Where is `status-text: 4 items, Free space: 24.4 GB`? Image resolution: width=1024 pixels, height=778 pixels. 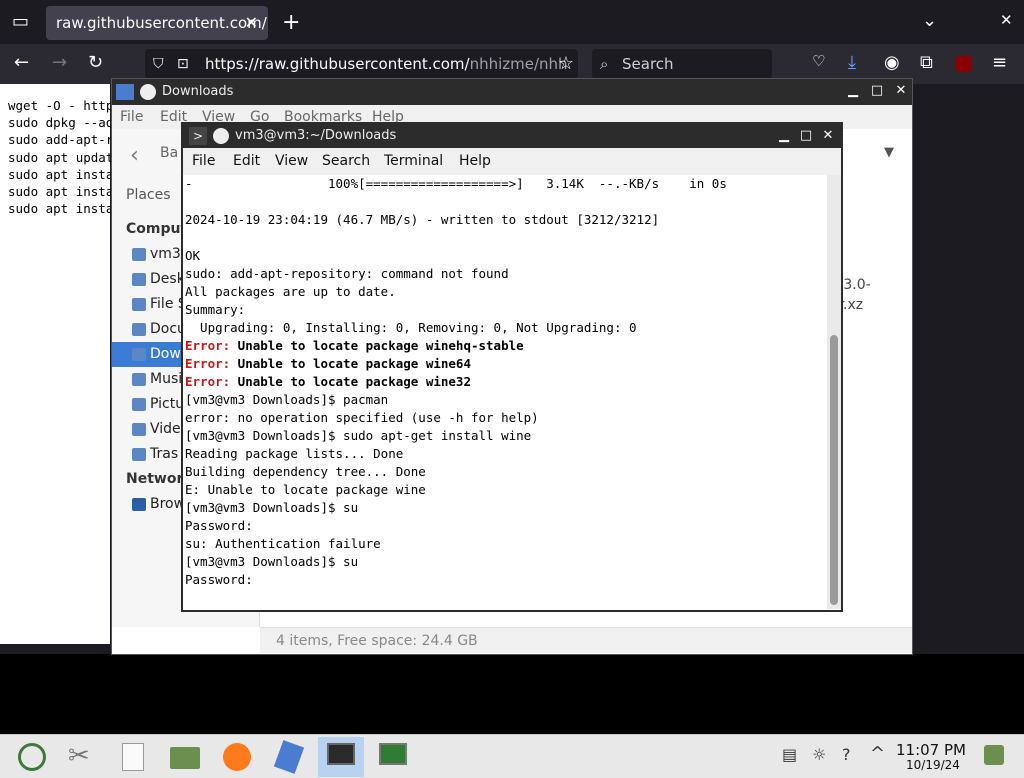 status-text: 4 items, Free space: 24.4 GB is located at coordinates (377, 641).